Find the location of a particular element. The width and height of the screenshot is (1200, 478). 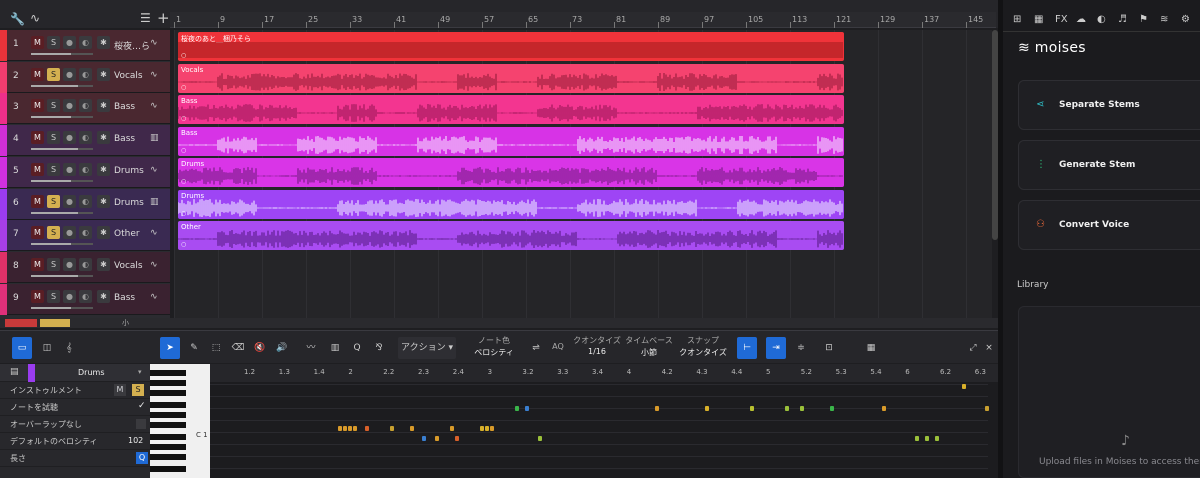

listen-tool-icon: 🔊 is located at coordinates (282, 348).